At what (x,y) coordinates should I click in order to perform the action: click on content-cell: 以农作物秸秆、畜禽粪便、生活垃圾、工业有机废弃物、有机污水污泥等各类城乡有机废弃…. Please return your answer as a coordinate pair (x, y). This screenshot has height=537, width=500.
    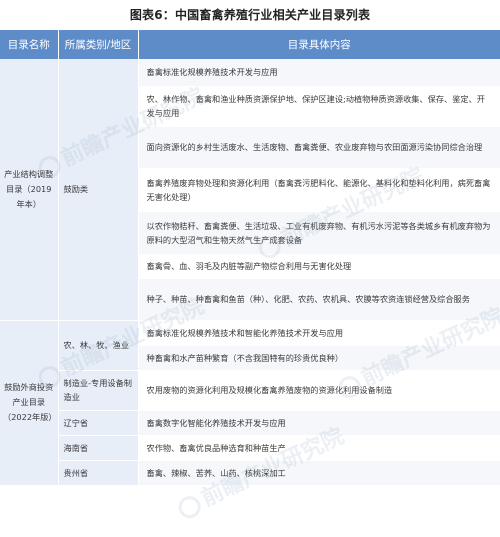
    Looking at the image, I should click on (319, 233).